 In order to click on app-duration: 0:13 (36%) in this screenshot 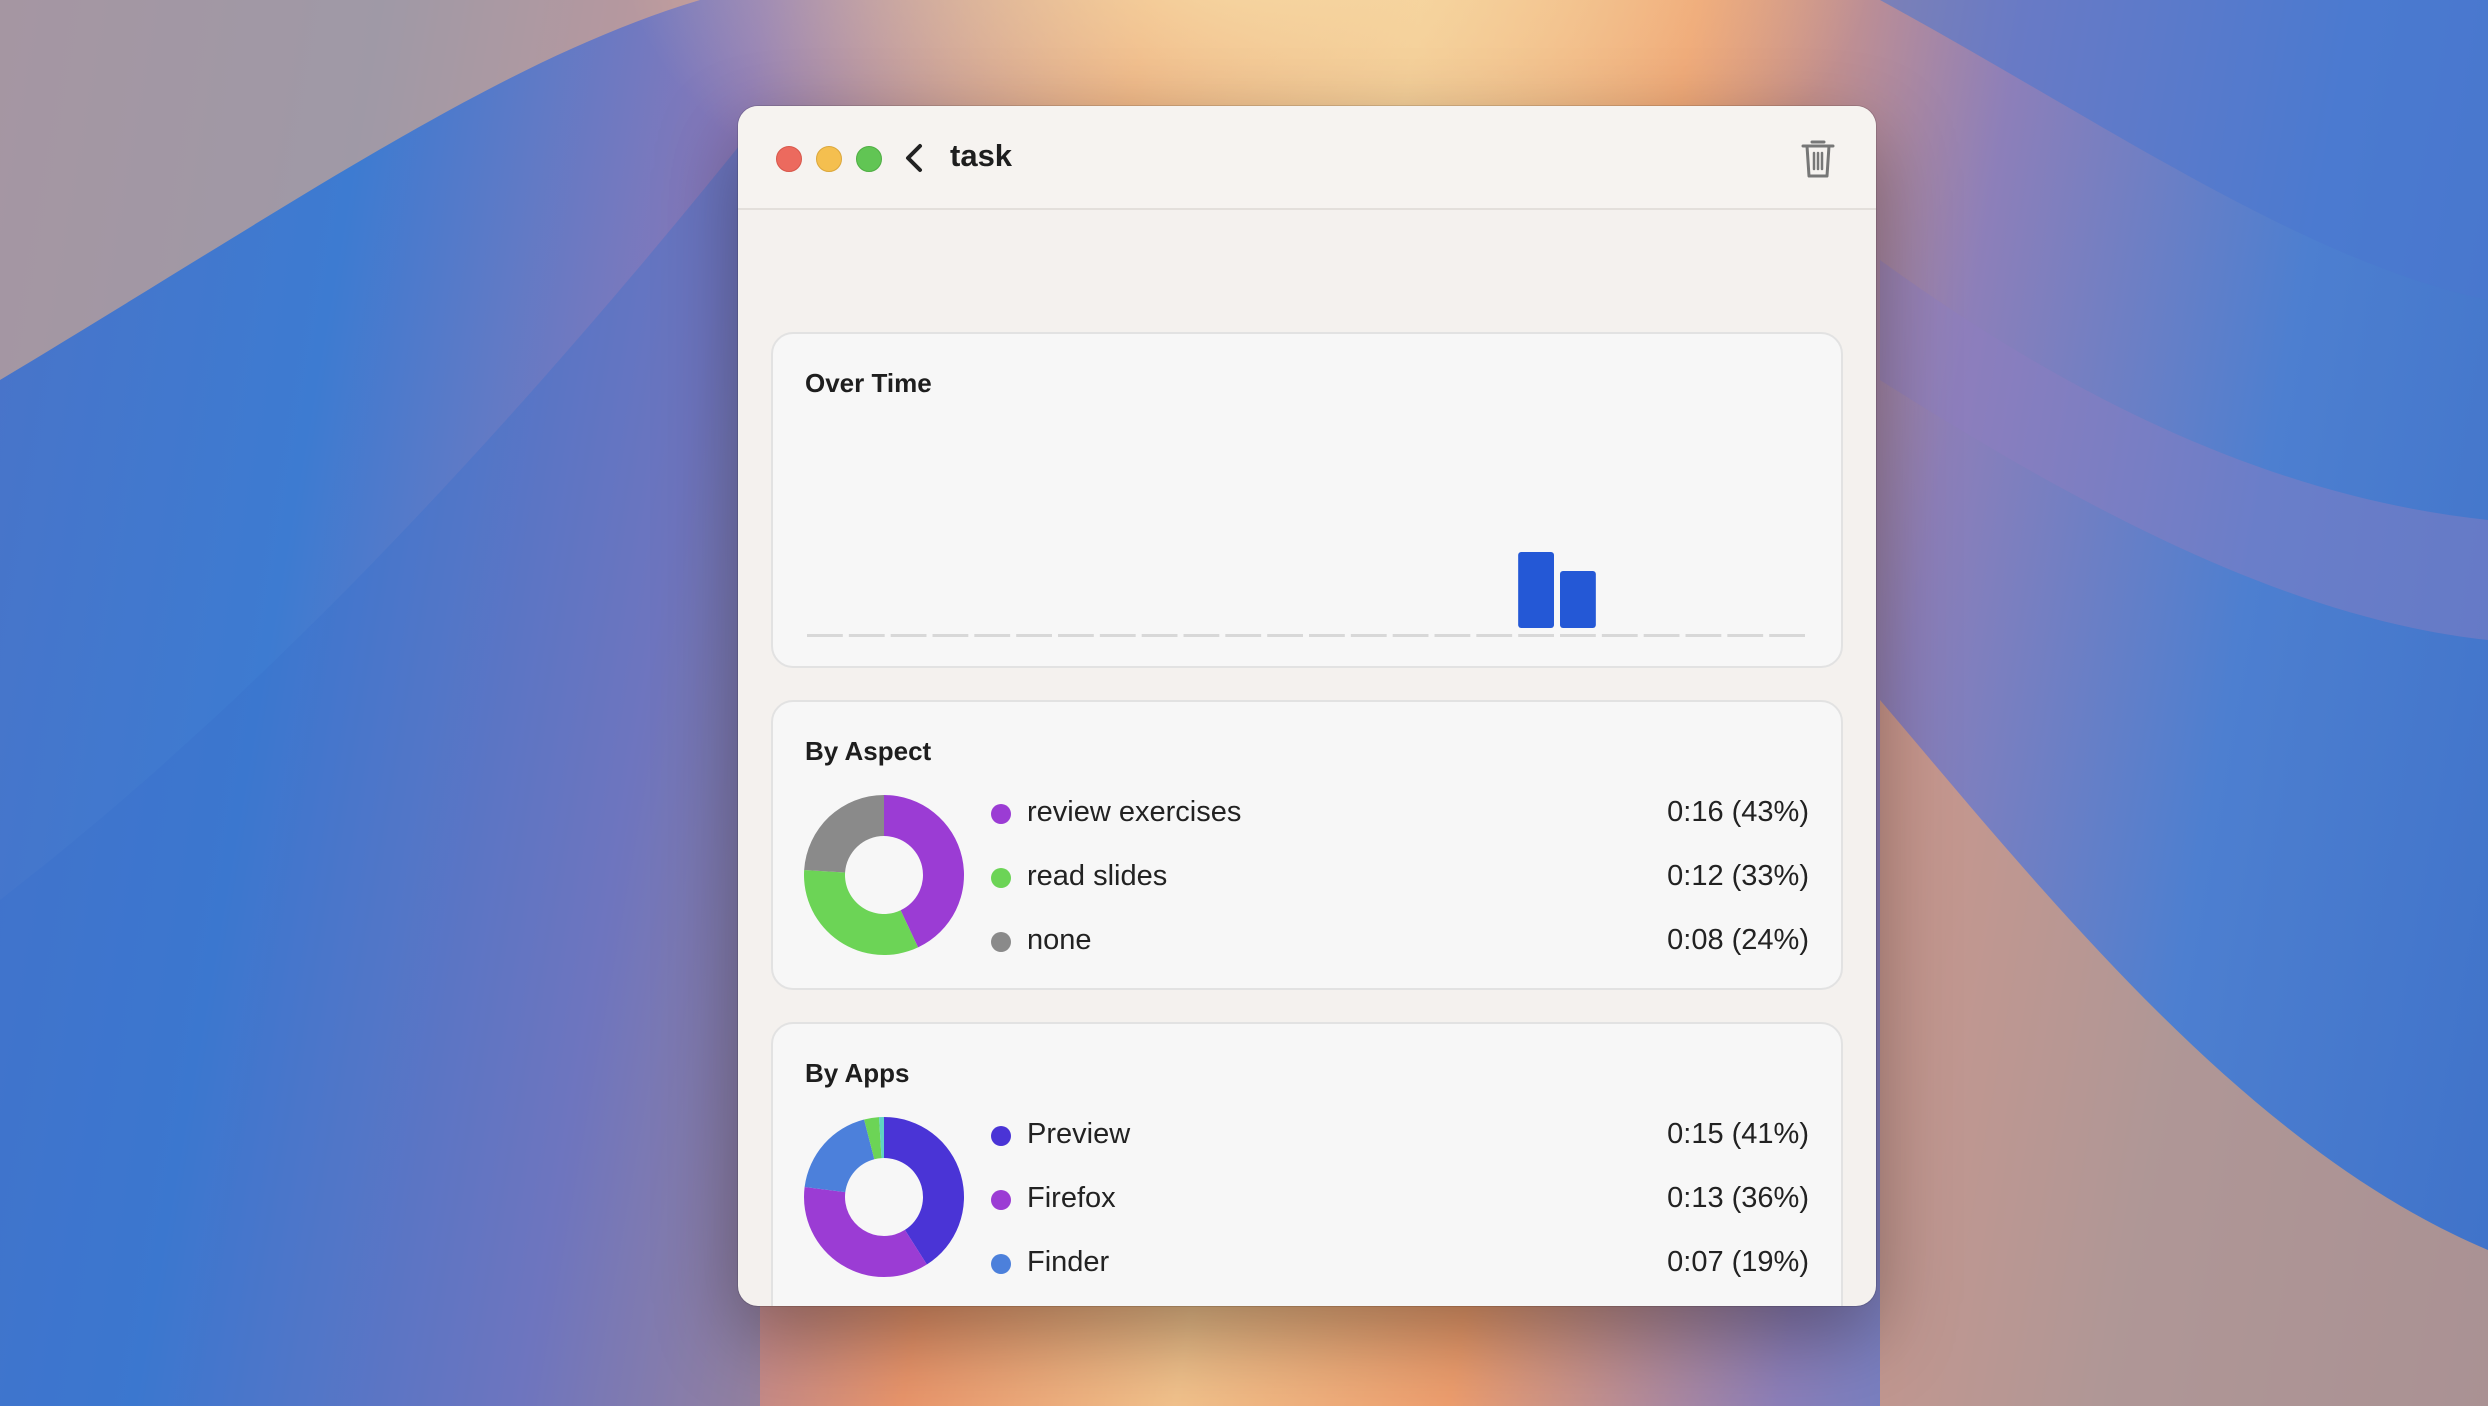, I will do `click(1738, 1198)`.